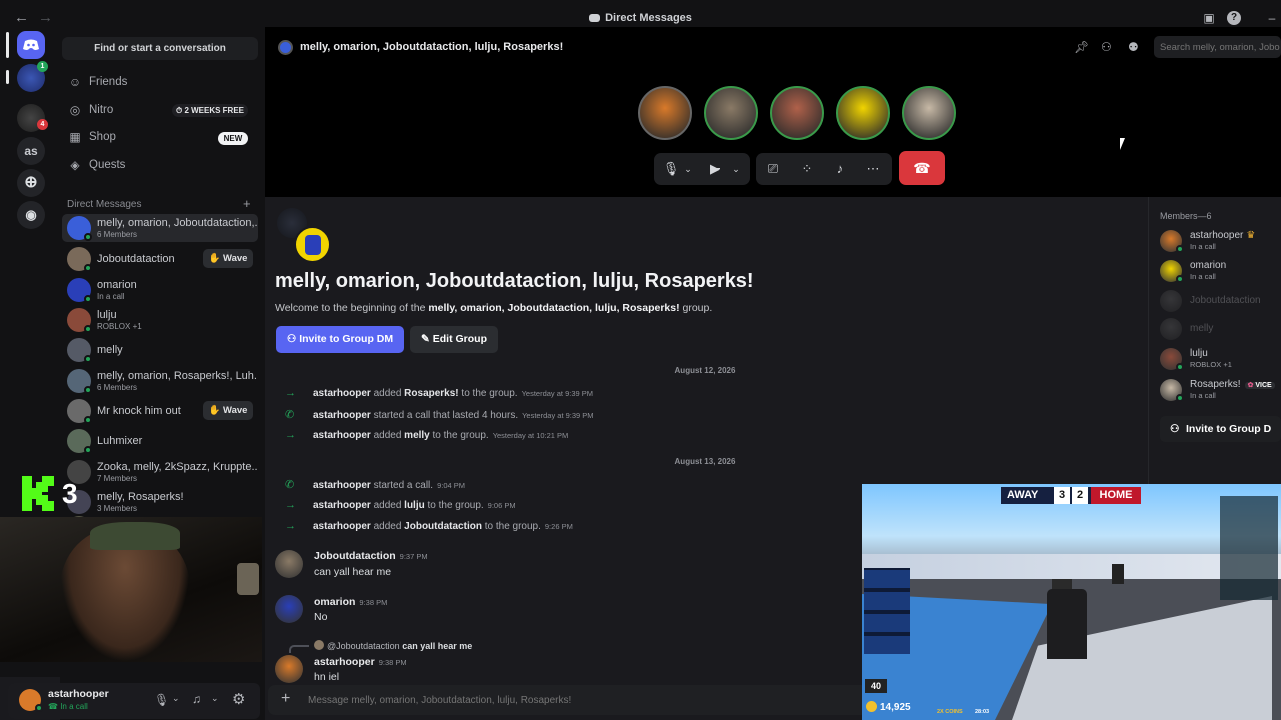  Describe the element at coordinates (863, 113) in the screenshot. I see `omarion-avatar` at that location.